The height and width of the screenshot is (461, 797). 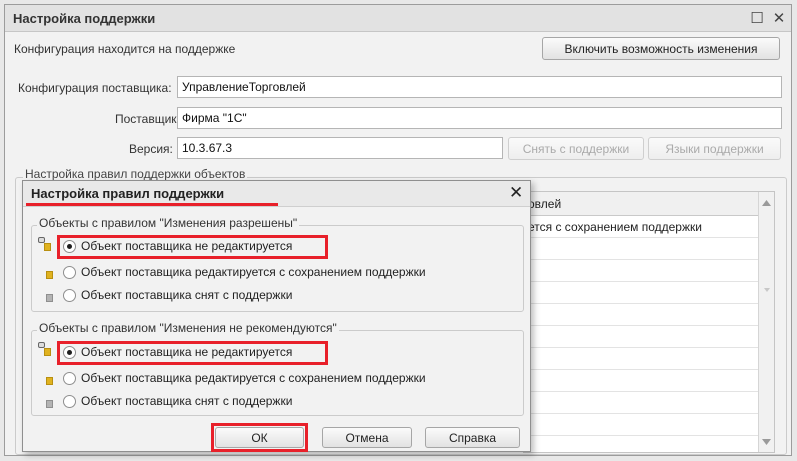 I want to click on table-header: овлей, so click(x=641, y=204).